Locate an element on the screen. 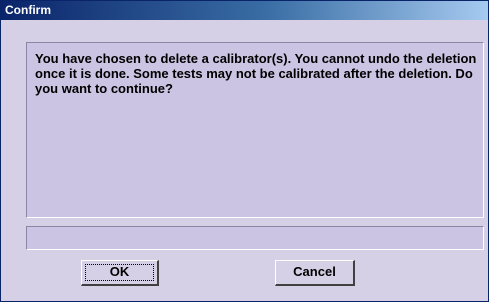 The width and height of the screenshot is (489, 302). ok-button: OK is located at coordinates (120, 273).